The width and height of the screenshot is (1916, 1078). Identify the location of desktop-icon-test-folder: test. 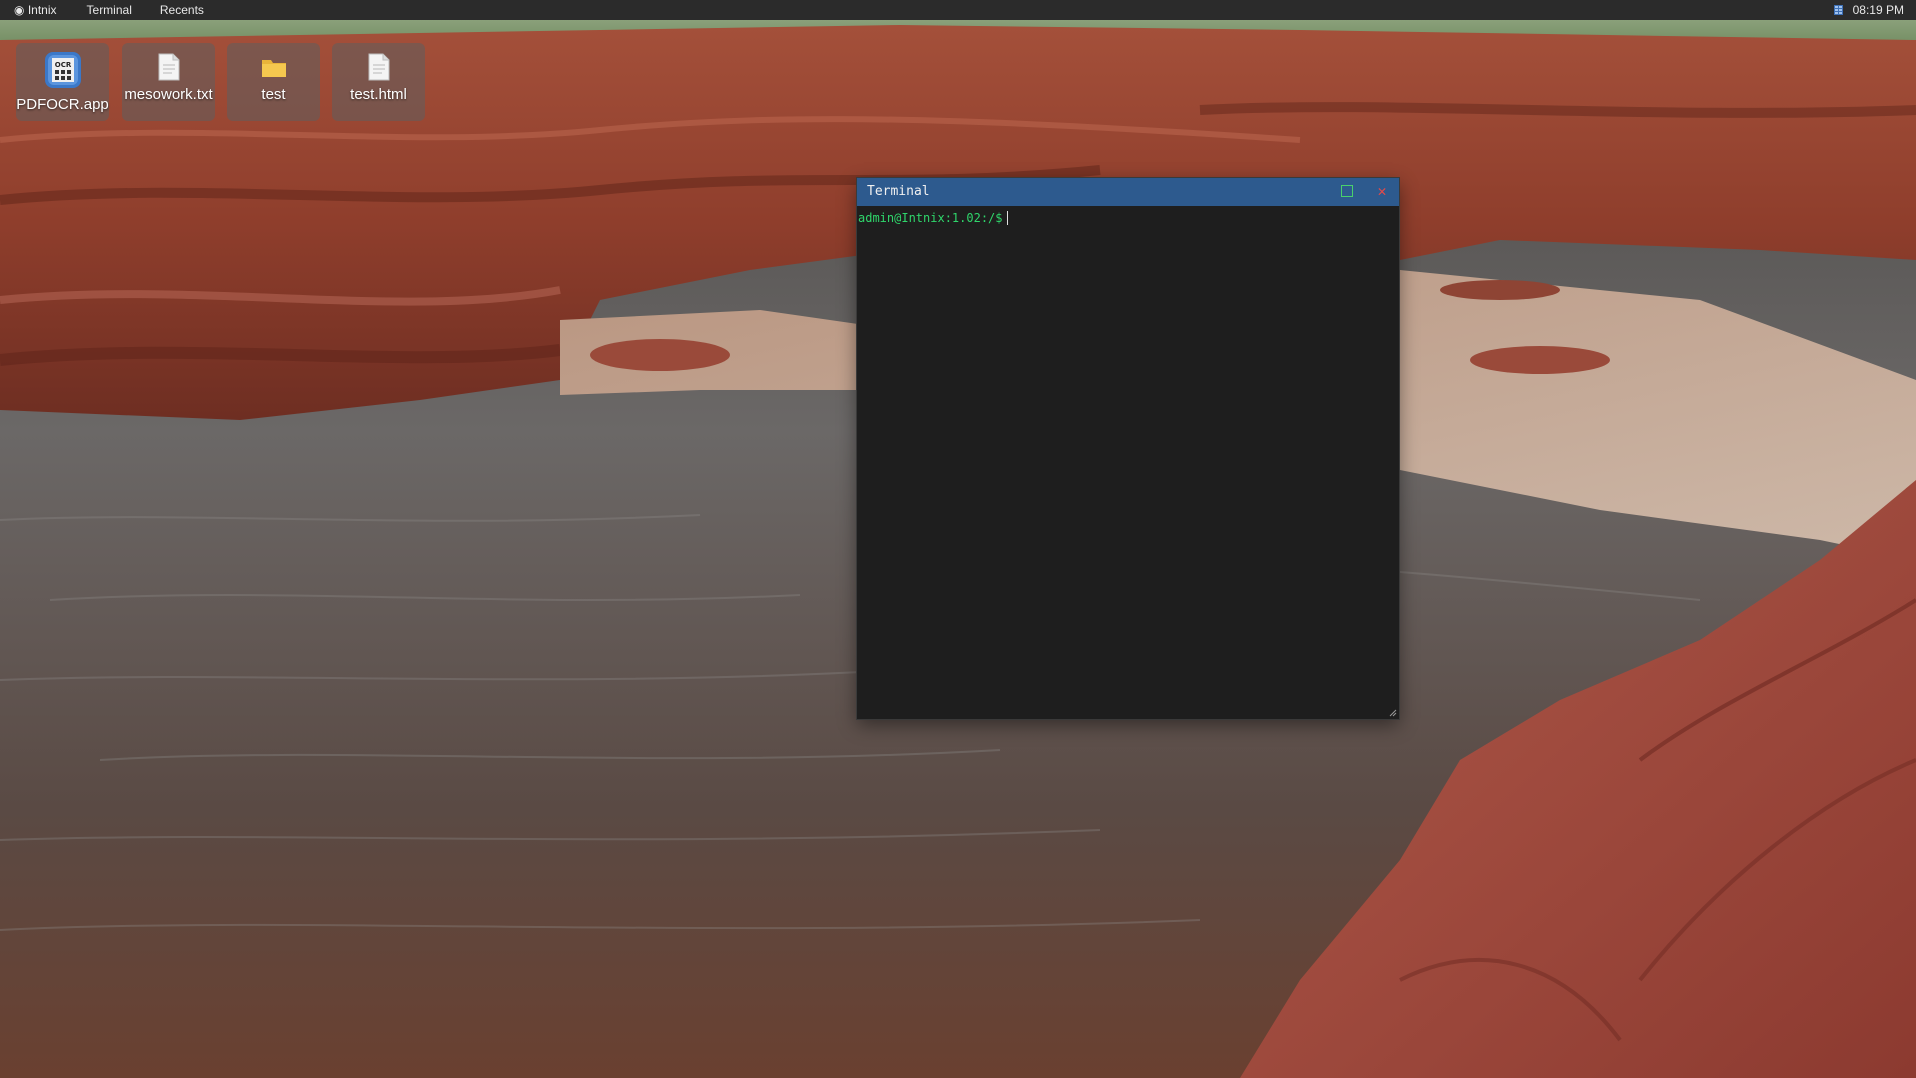
(273, 82).